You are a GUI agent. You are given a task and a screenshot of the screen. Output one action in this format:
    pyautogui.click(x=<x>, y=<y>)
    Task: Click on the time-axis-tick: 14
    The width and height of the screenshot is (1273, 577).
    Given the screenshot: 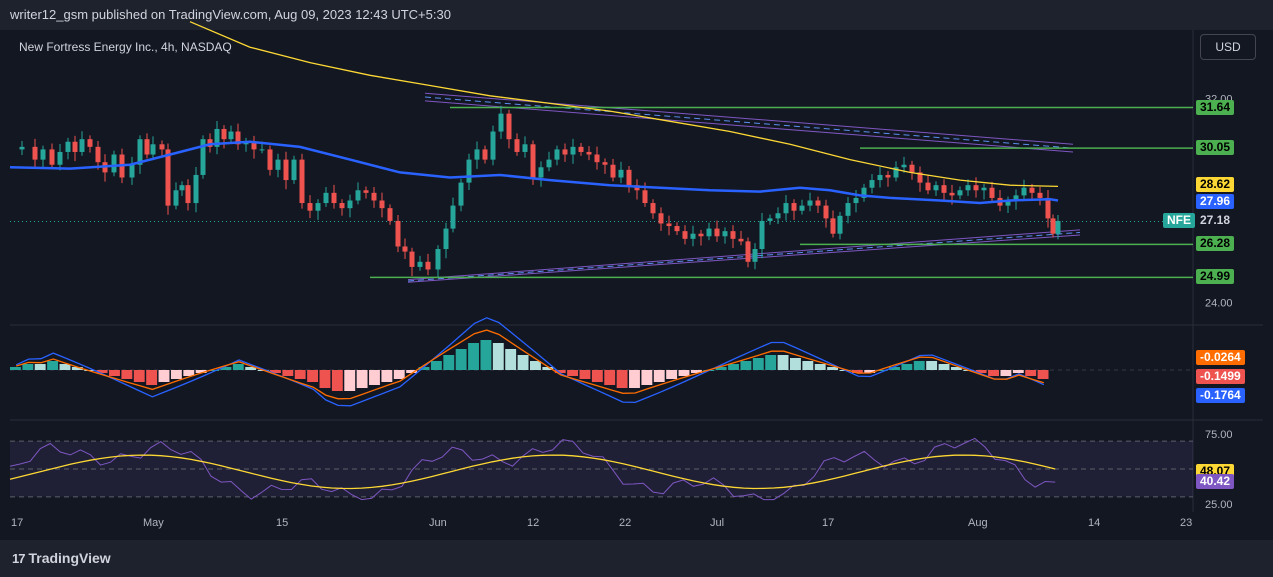 What is the action you would take?
    pyautogui.click(x=1094, y=523)
    